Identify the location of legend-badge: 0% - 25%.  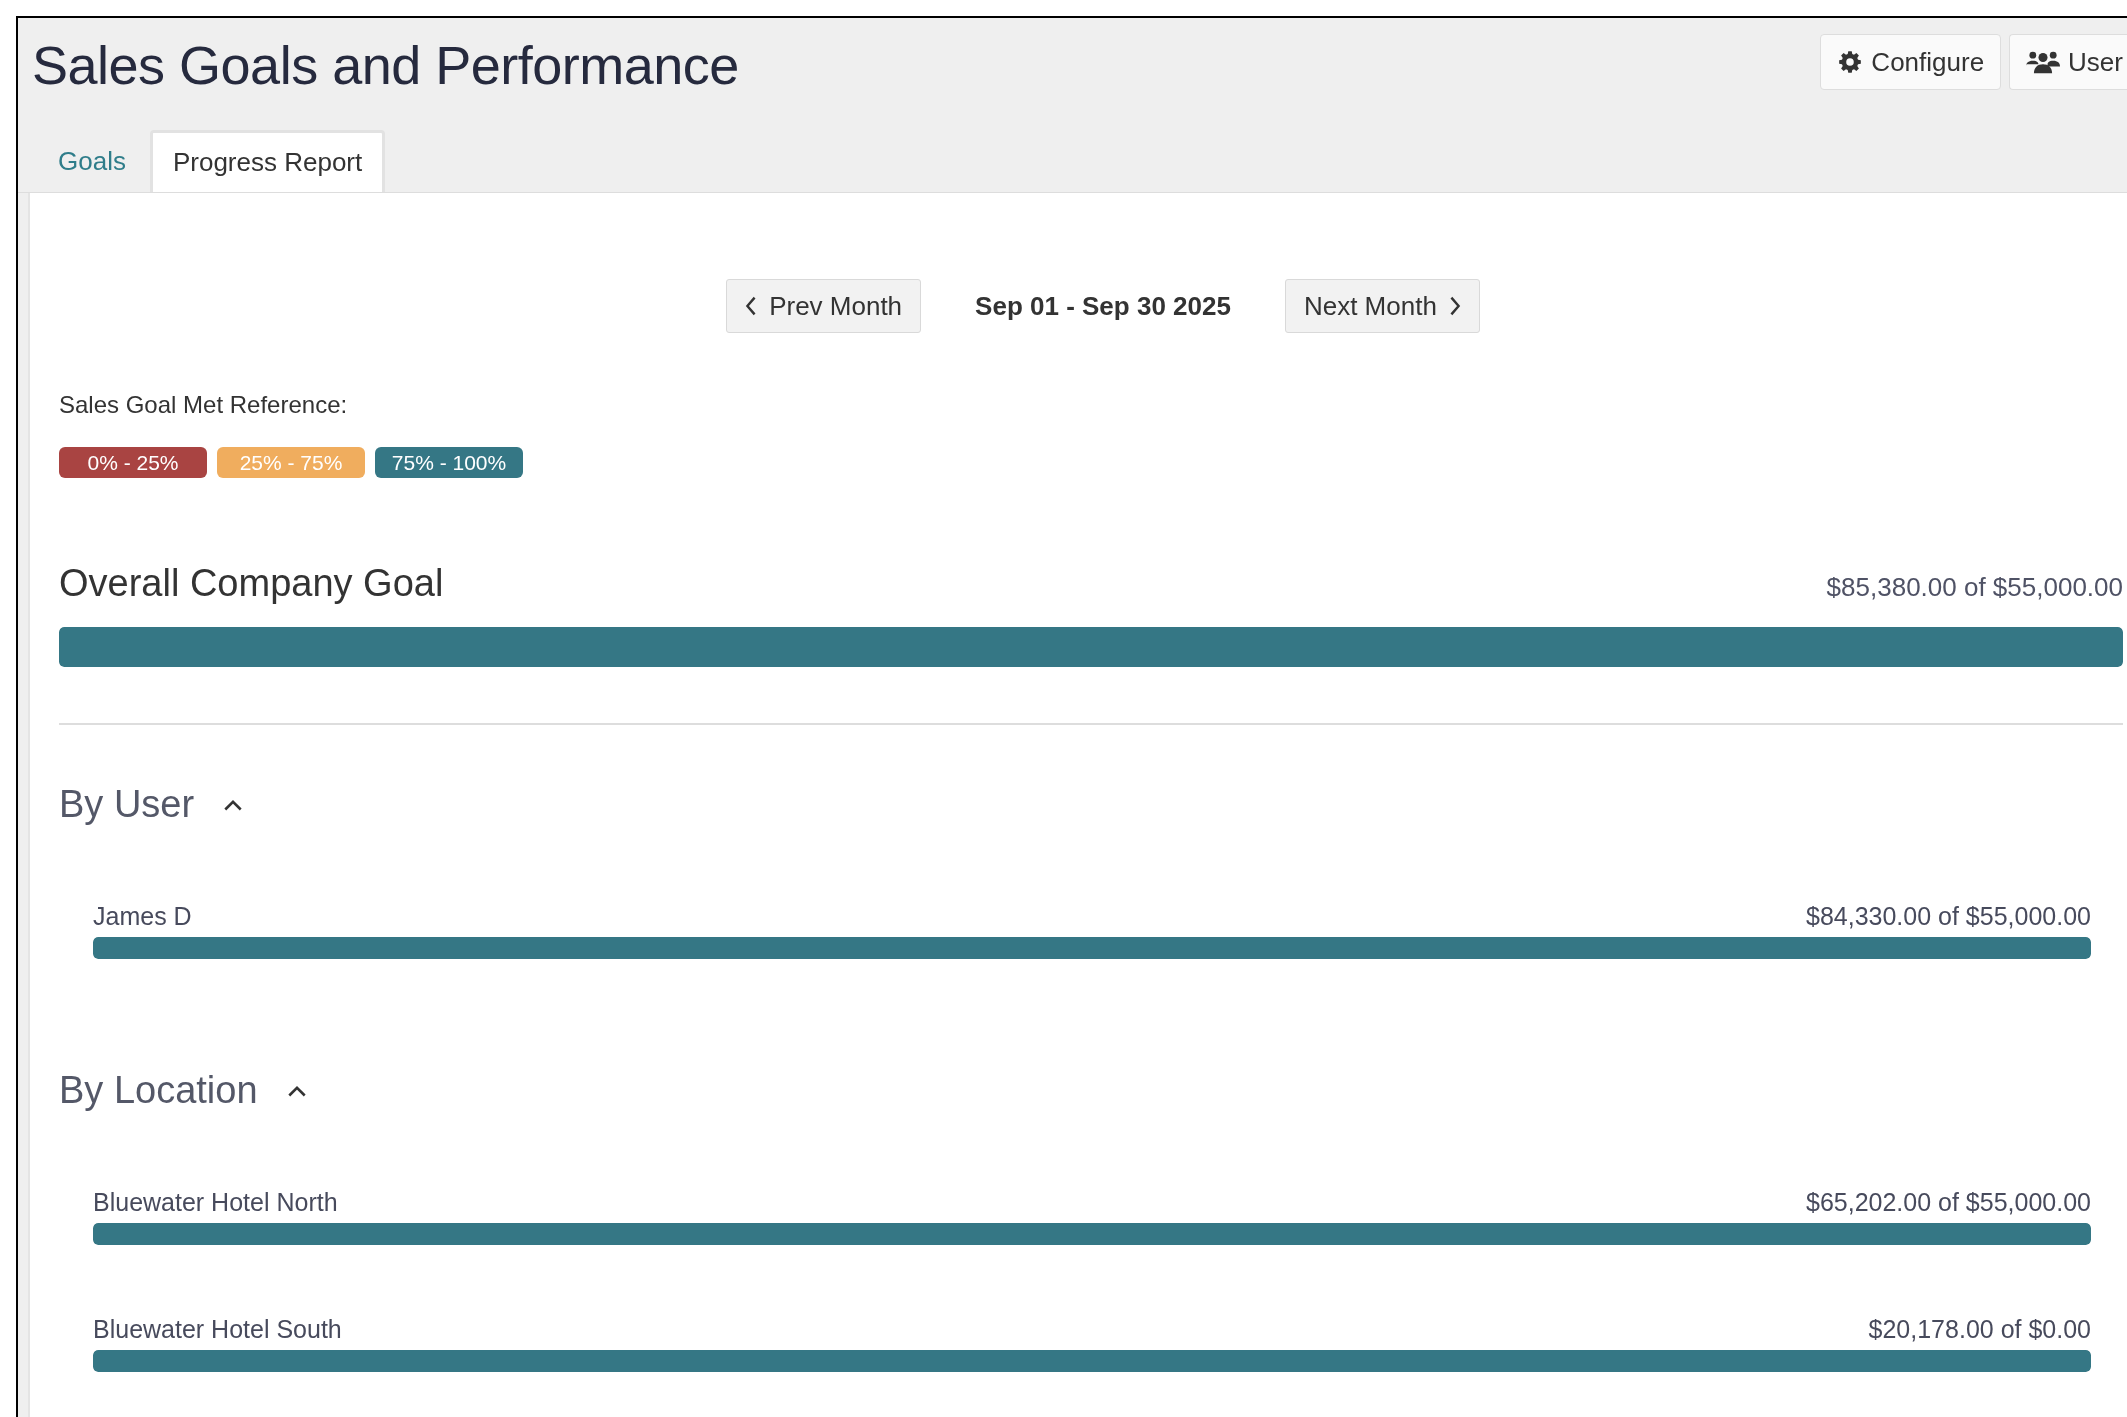
(133, 462).